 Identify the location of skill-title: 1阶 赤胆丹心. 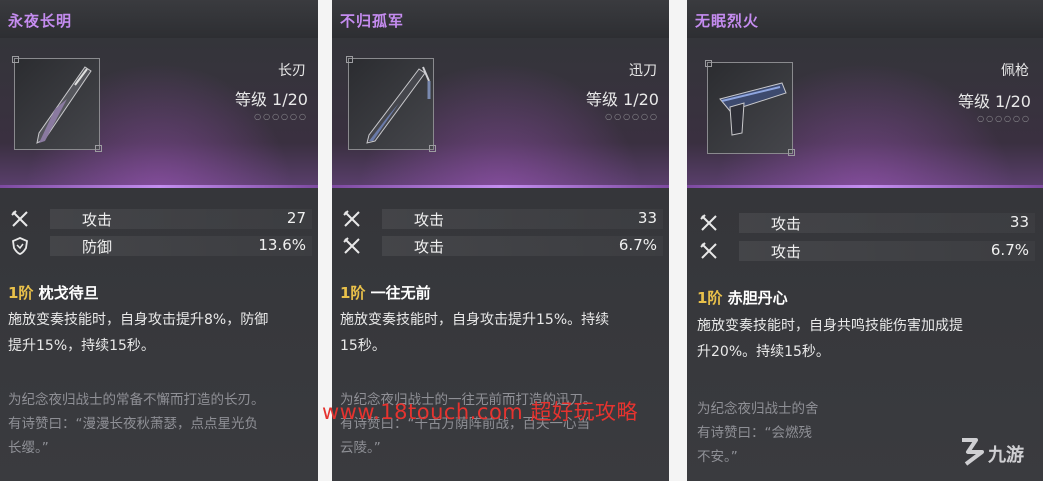
(742, 297).